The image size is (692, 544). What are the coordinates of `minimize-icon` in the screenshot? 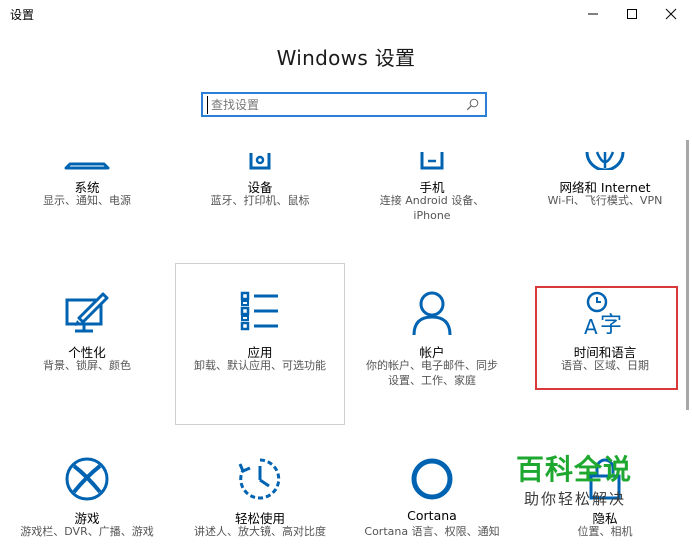 It's located at (593, 14).